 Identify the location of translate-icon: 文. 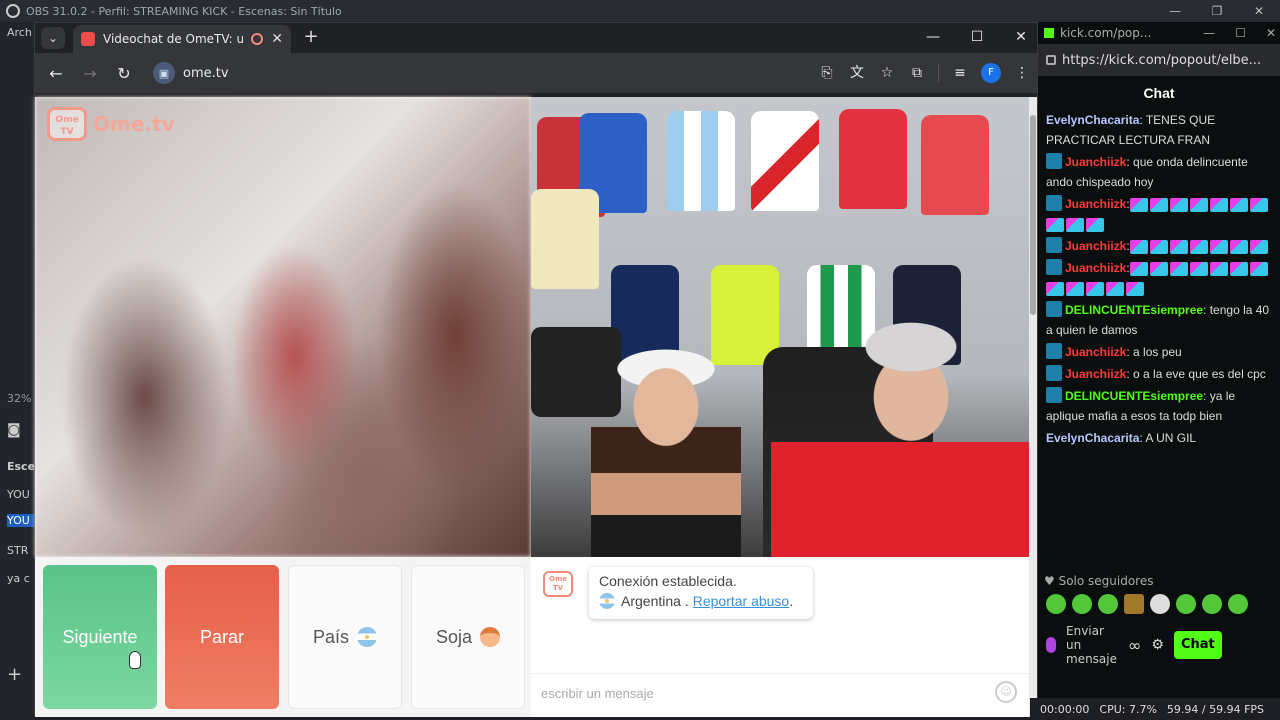
(857, 73).